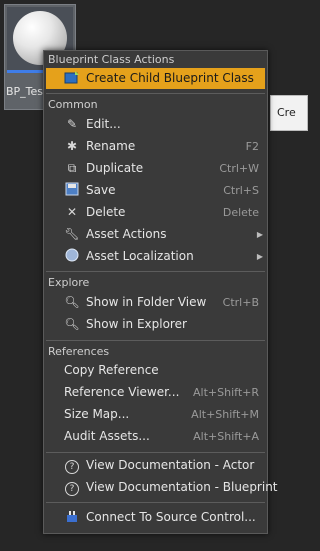 The image size is (320, 551). I want to click on menu-item-show-in-explorer: 🔍︎ Show in Explorer, so click(155, 324).